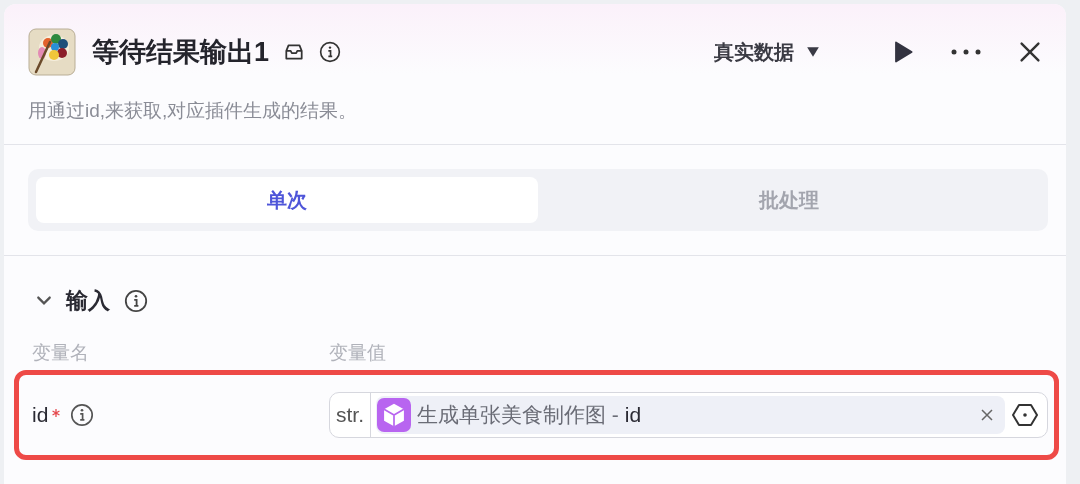  Describe the element at coordinates (193, 111) in the screenshot. I see `node-description: 用通过id,来获取,对应插件生成的结果。` at that location.